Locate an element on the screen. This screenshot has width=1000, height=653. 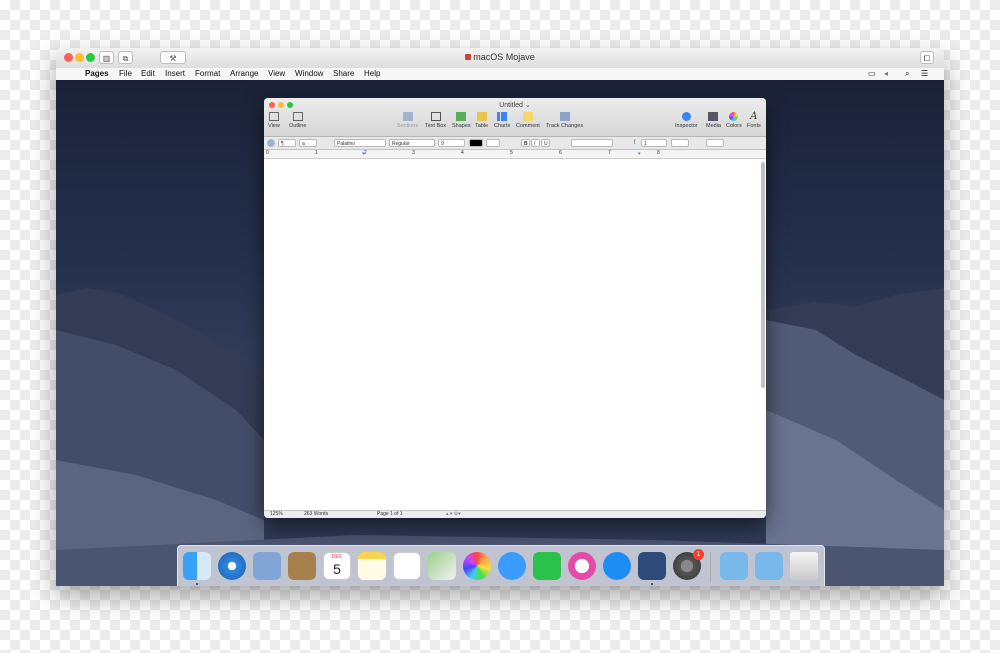
ruler-mark: 5 is located at coordinates (511, 153).